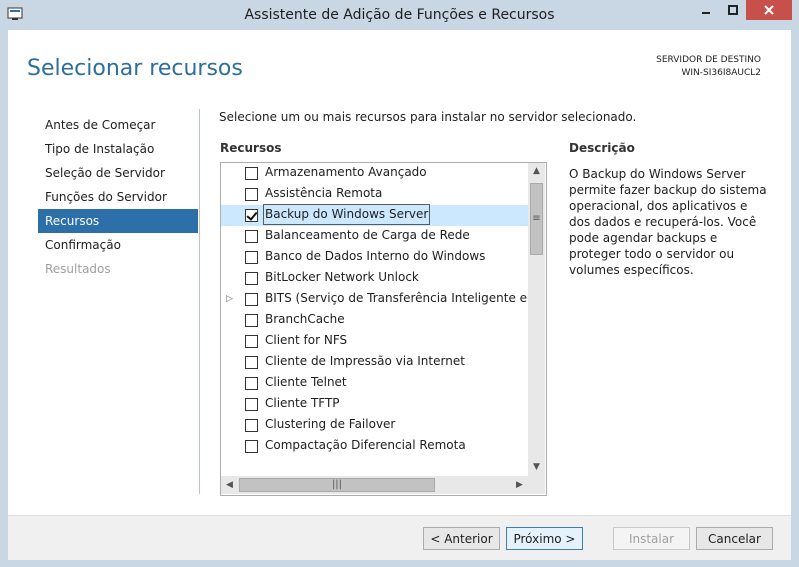  I want to click on scroll-right-icon: ▶, so click(519, 485).